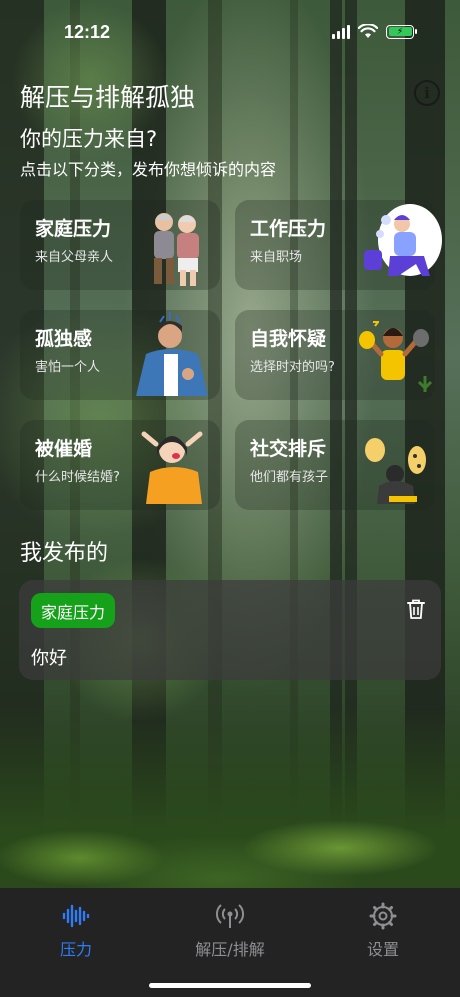 Image resolution: width=460 pixels, height=997 pixels. I want to click on category-subtitle: 他们都有孩子, so click(289, 477).